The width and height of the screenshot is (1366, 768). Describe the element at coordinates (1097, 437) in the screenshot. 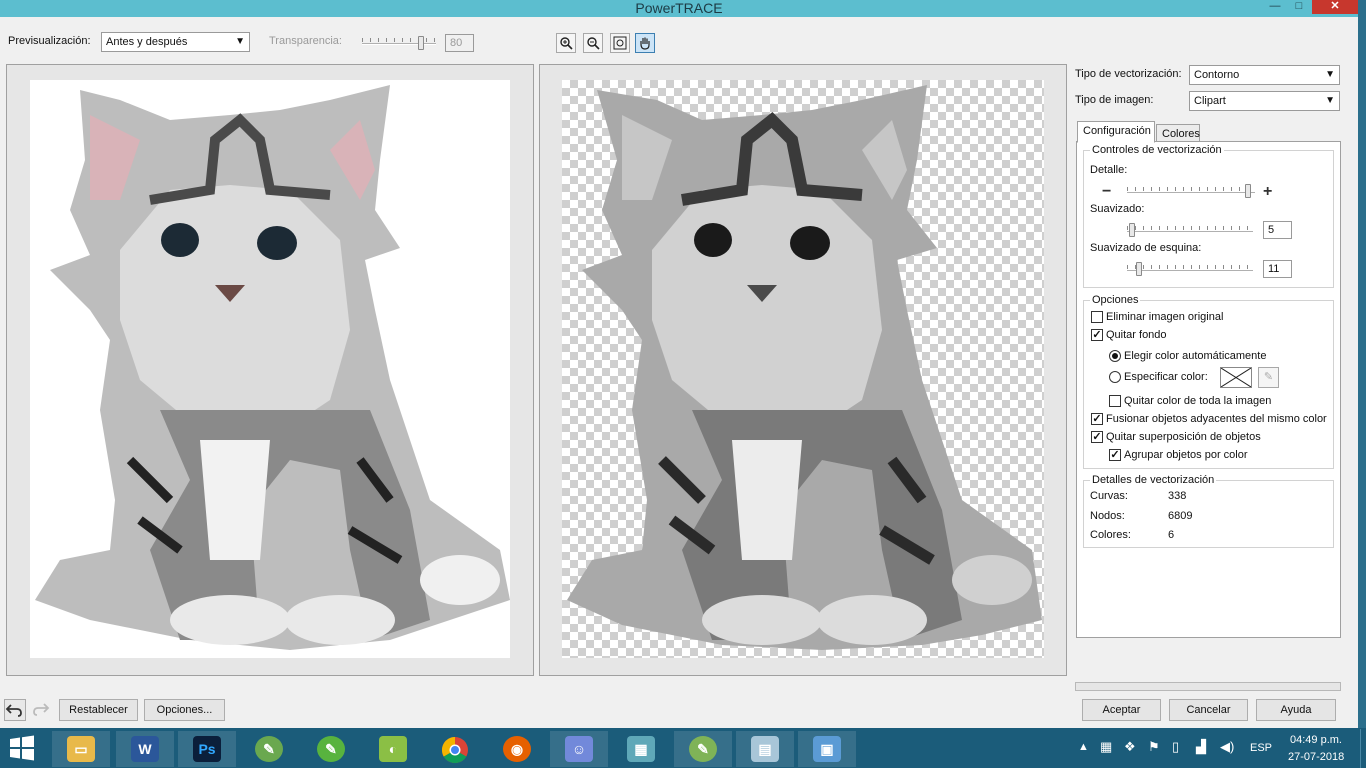

I see `remove-overlap-checkbox: ✓` at that location.